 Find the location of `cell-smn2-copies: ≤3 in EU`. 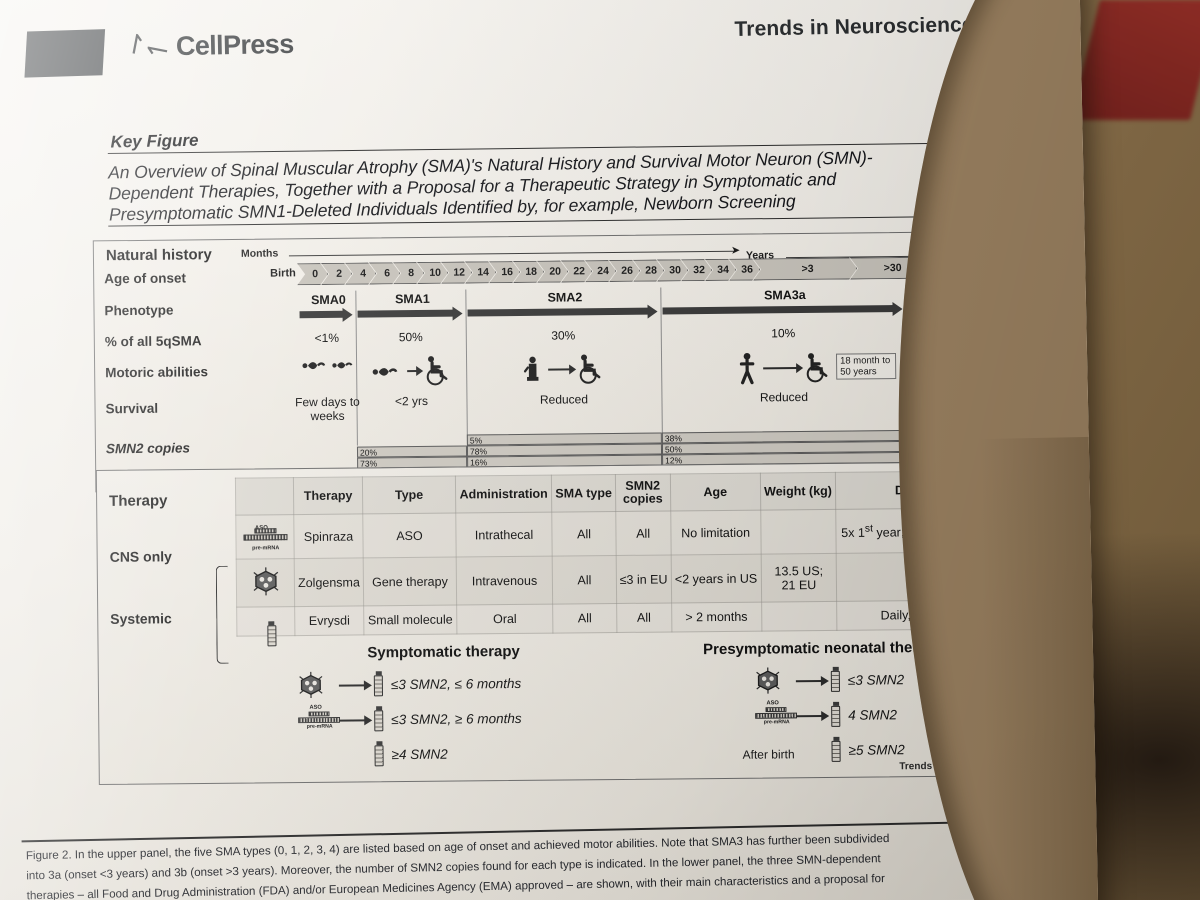

cell-smn2-copies: ≤3 in EU is located at coordinates (644, 579).